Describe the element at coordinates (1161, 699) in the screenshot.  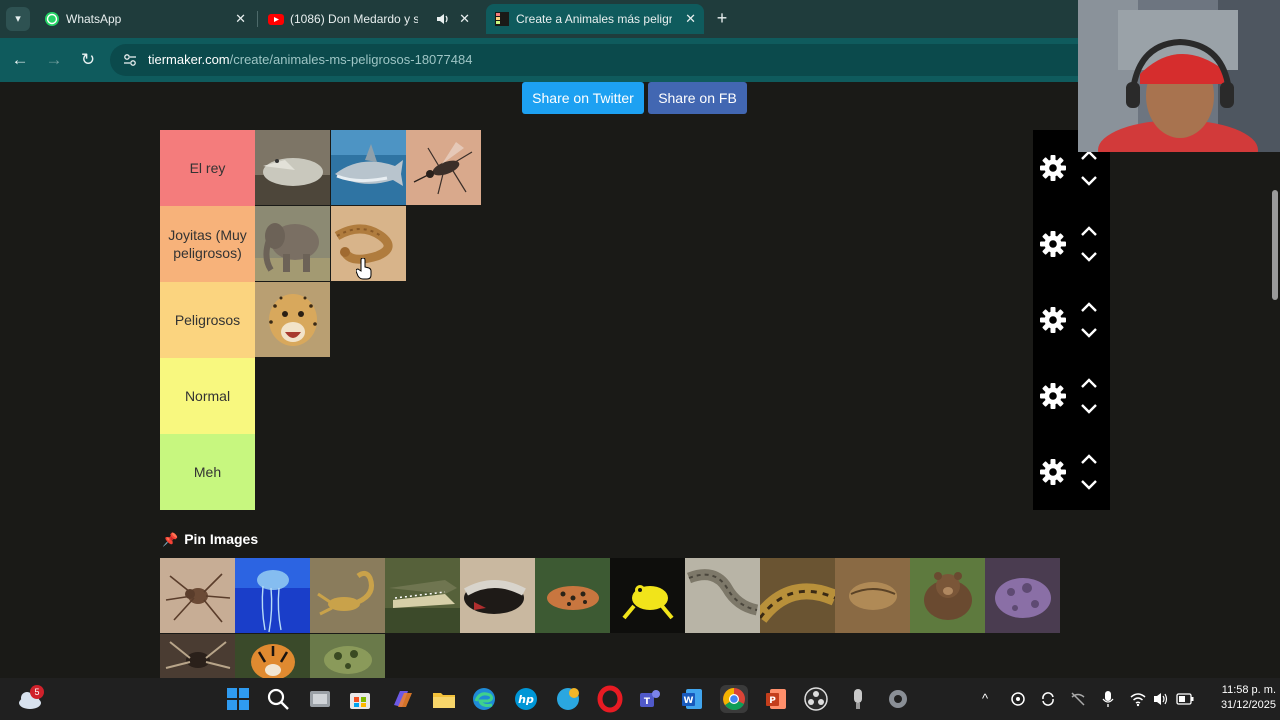
I see `volume-icon` at that location.